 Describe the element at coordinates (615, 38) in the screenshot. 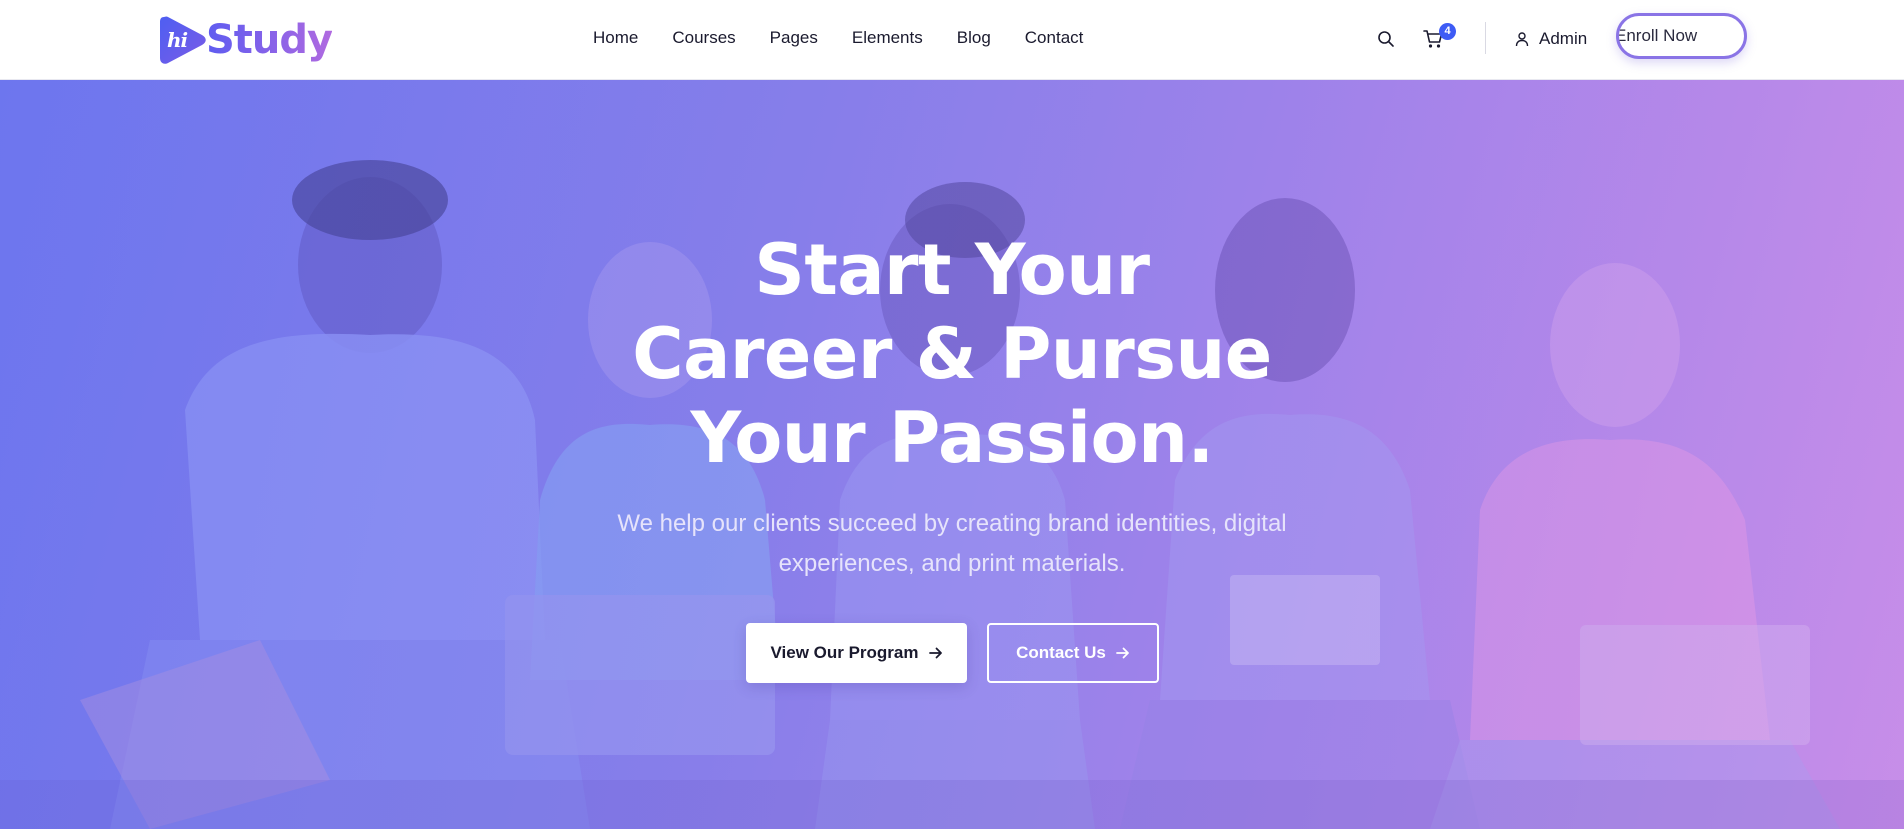

I see `nav-item-home: Home` at that location.